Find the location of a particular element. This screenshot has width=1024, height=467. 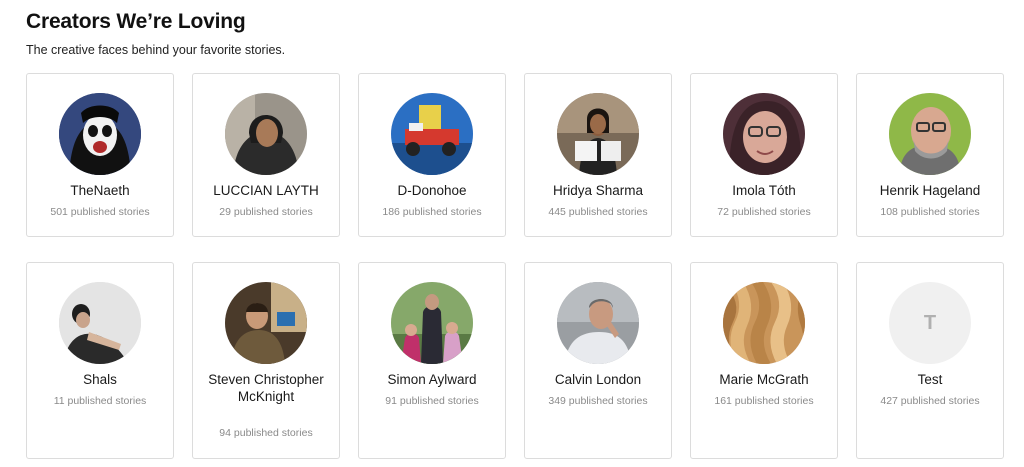

creator-name: Hridya Sharma is located at coordinates (598, 190).